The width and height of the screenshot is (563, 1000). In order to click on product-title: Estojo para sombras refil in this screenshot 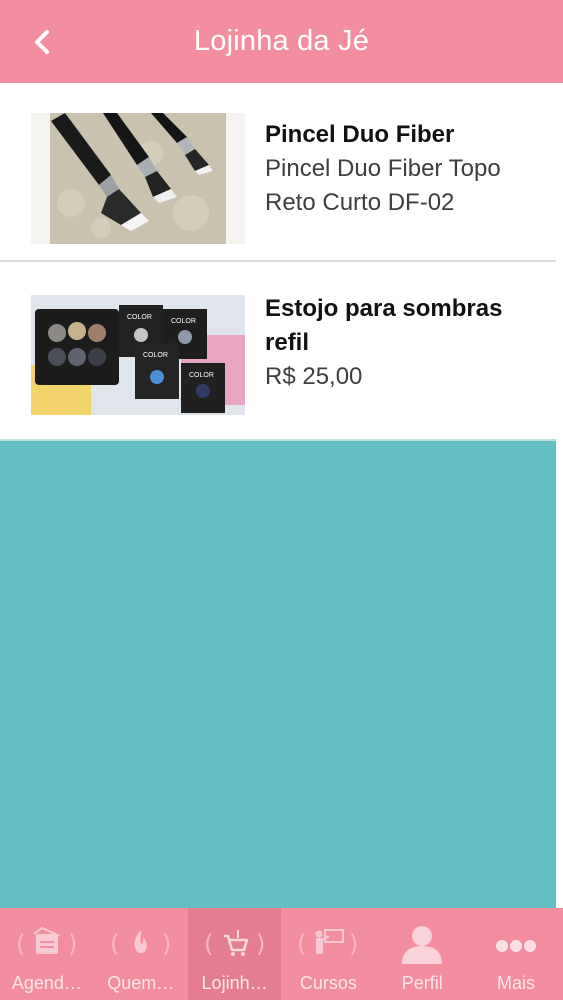, I will do `click(384, 325)`.